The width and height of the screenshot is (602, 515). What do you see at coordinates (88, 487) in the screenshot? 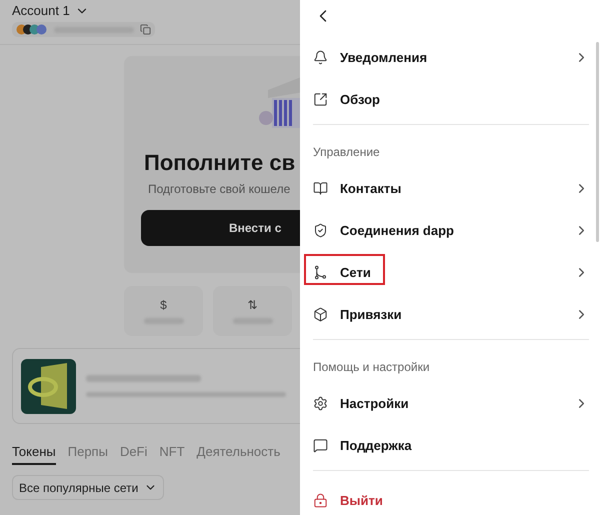
I see `network-filter-dropdown: Все популярные сети` at bounding box center [88, 487].